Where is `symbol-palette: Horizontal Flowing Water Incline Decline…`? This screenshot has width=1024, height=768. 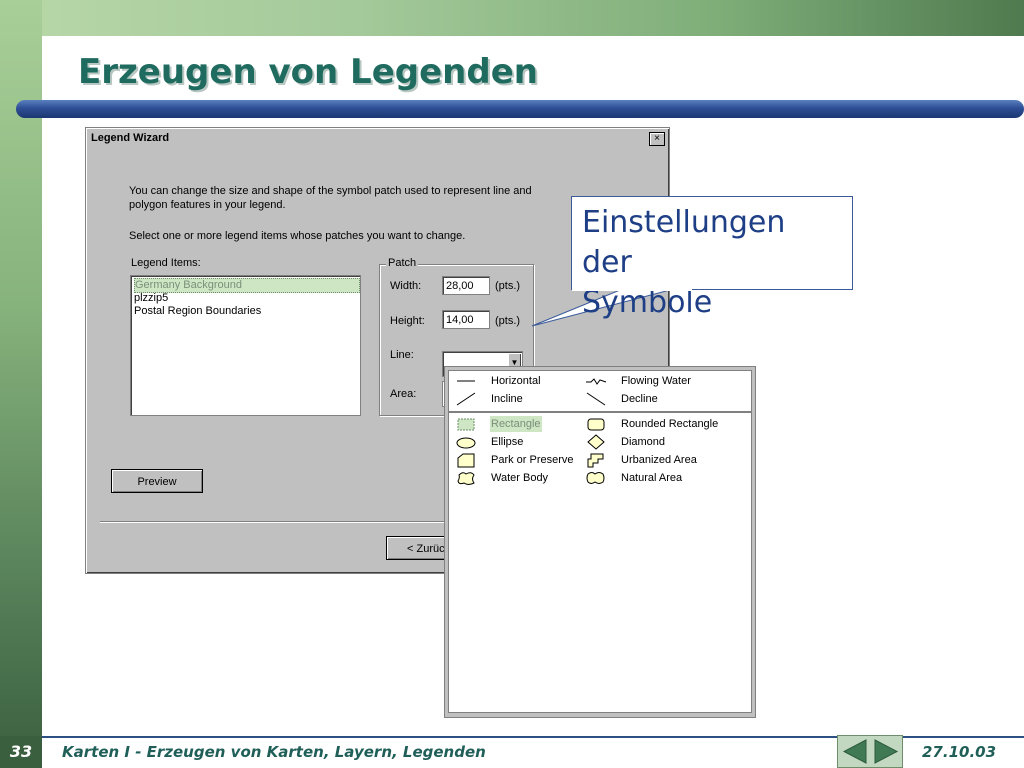
symbol-palette: Horizontal Flowing Water Incline Decline… is located at coordinates (600, 542).